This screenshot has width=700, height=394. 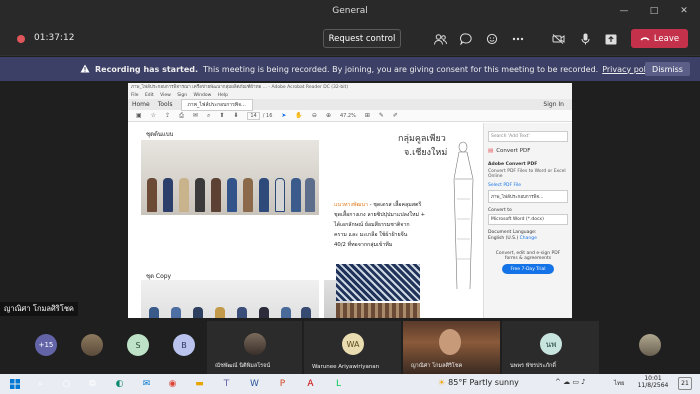 What do you see at coordinates (310, 383) in the screenshot?
I see `acrobat-icon: A` at bounding box center [310, 383].